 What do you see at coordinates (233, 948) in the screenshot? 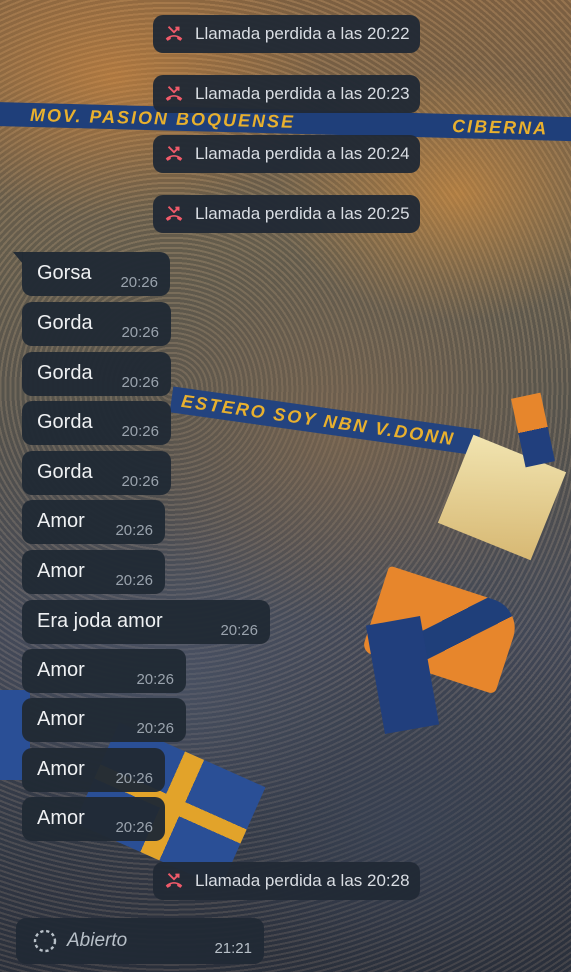
I see `opened-status-time: 21:21` at bounding box center [233, 948].